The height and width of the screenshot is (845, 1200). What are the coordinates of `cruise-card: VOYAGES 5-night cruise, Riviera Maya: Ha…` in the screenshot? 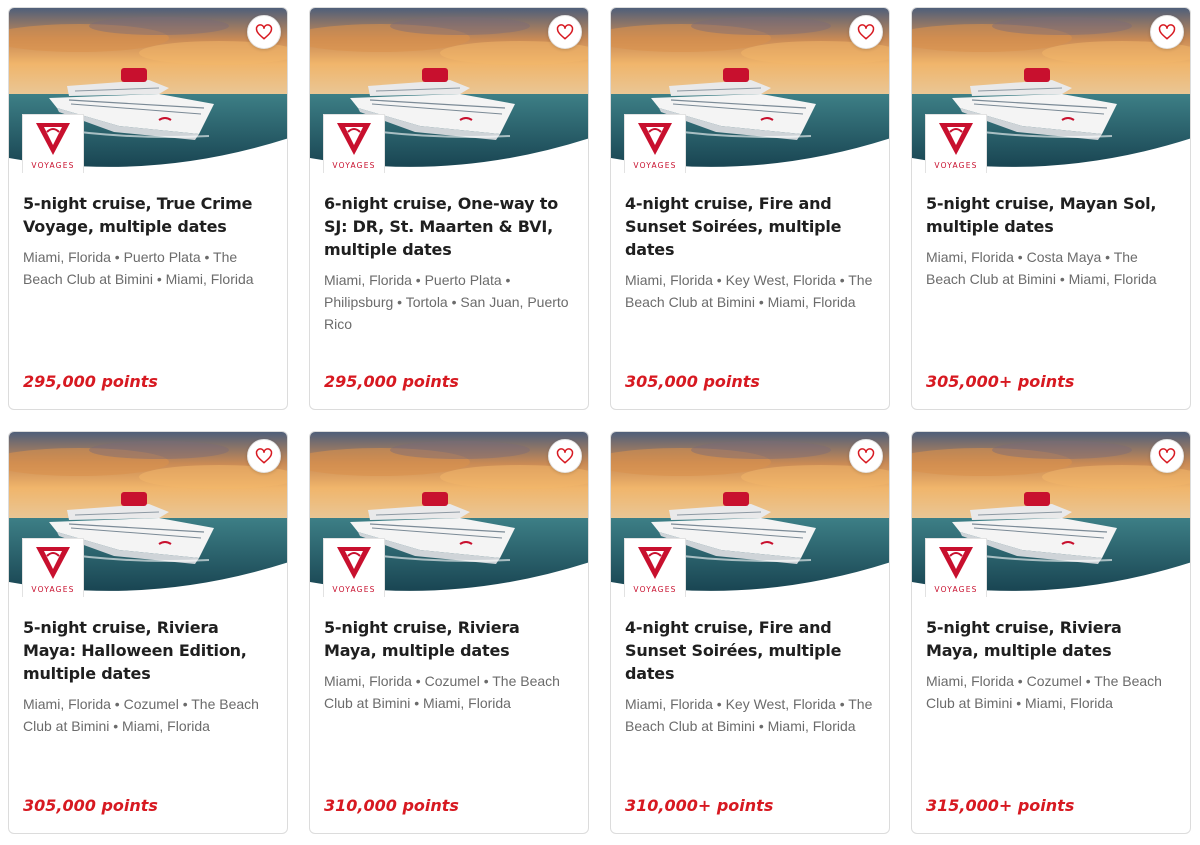 It's located at (148, 632).